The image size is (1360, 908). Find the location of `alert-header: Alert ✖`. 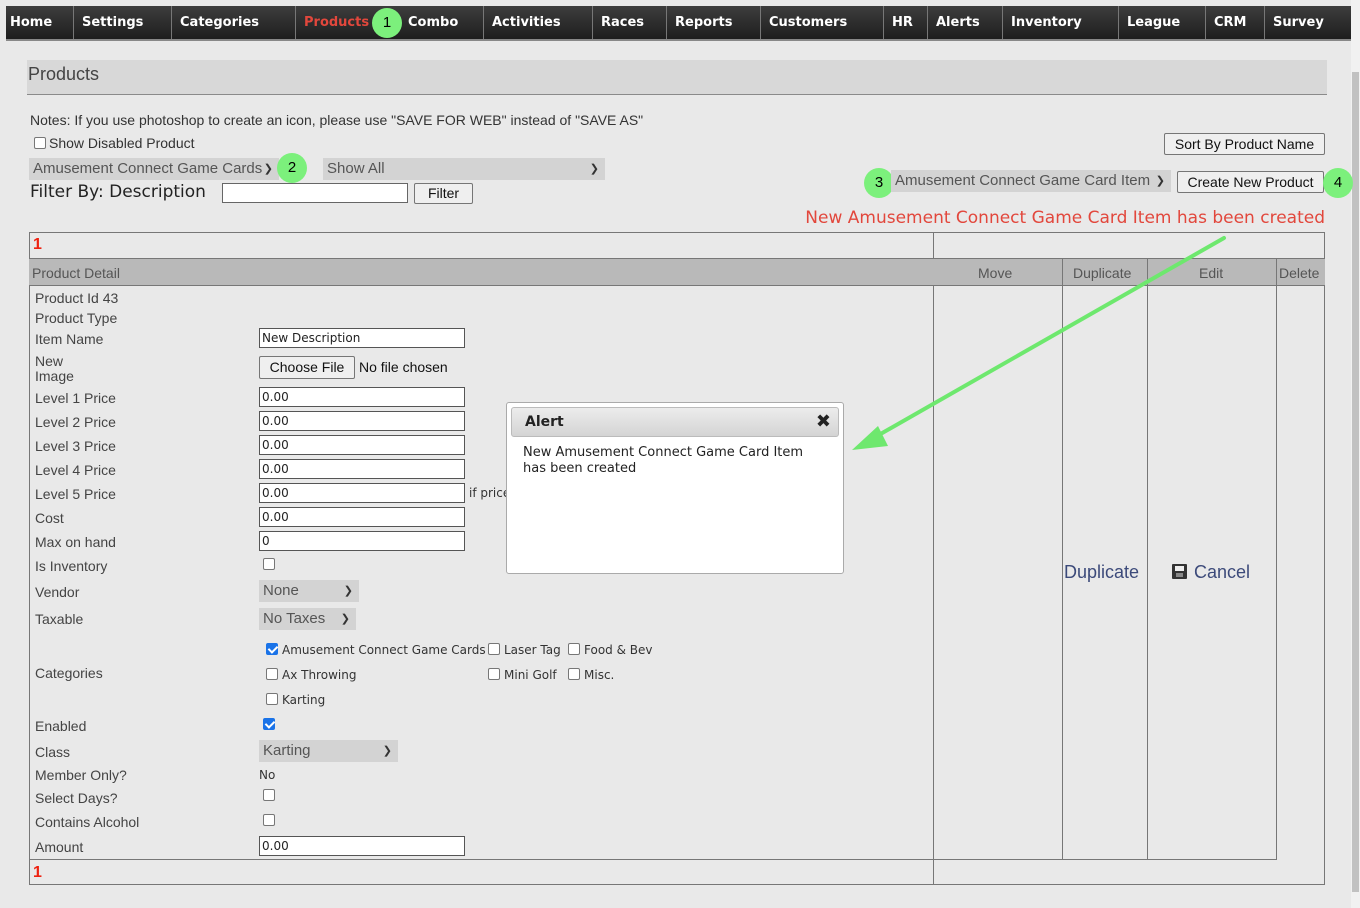

alert-header: Alert ✖ is located at coordinates (675, 422).